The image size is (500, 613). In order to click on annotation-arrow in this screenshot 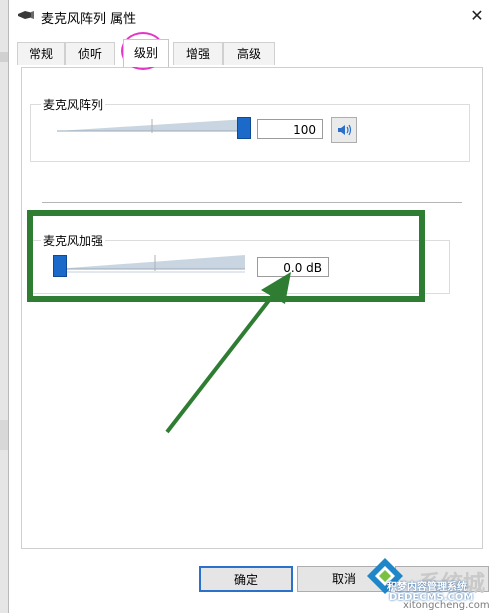, I will do `click(228, 353)`.